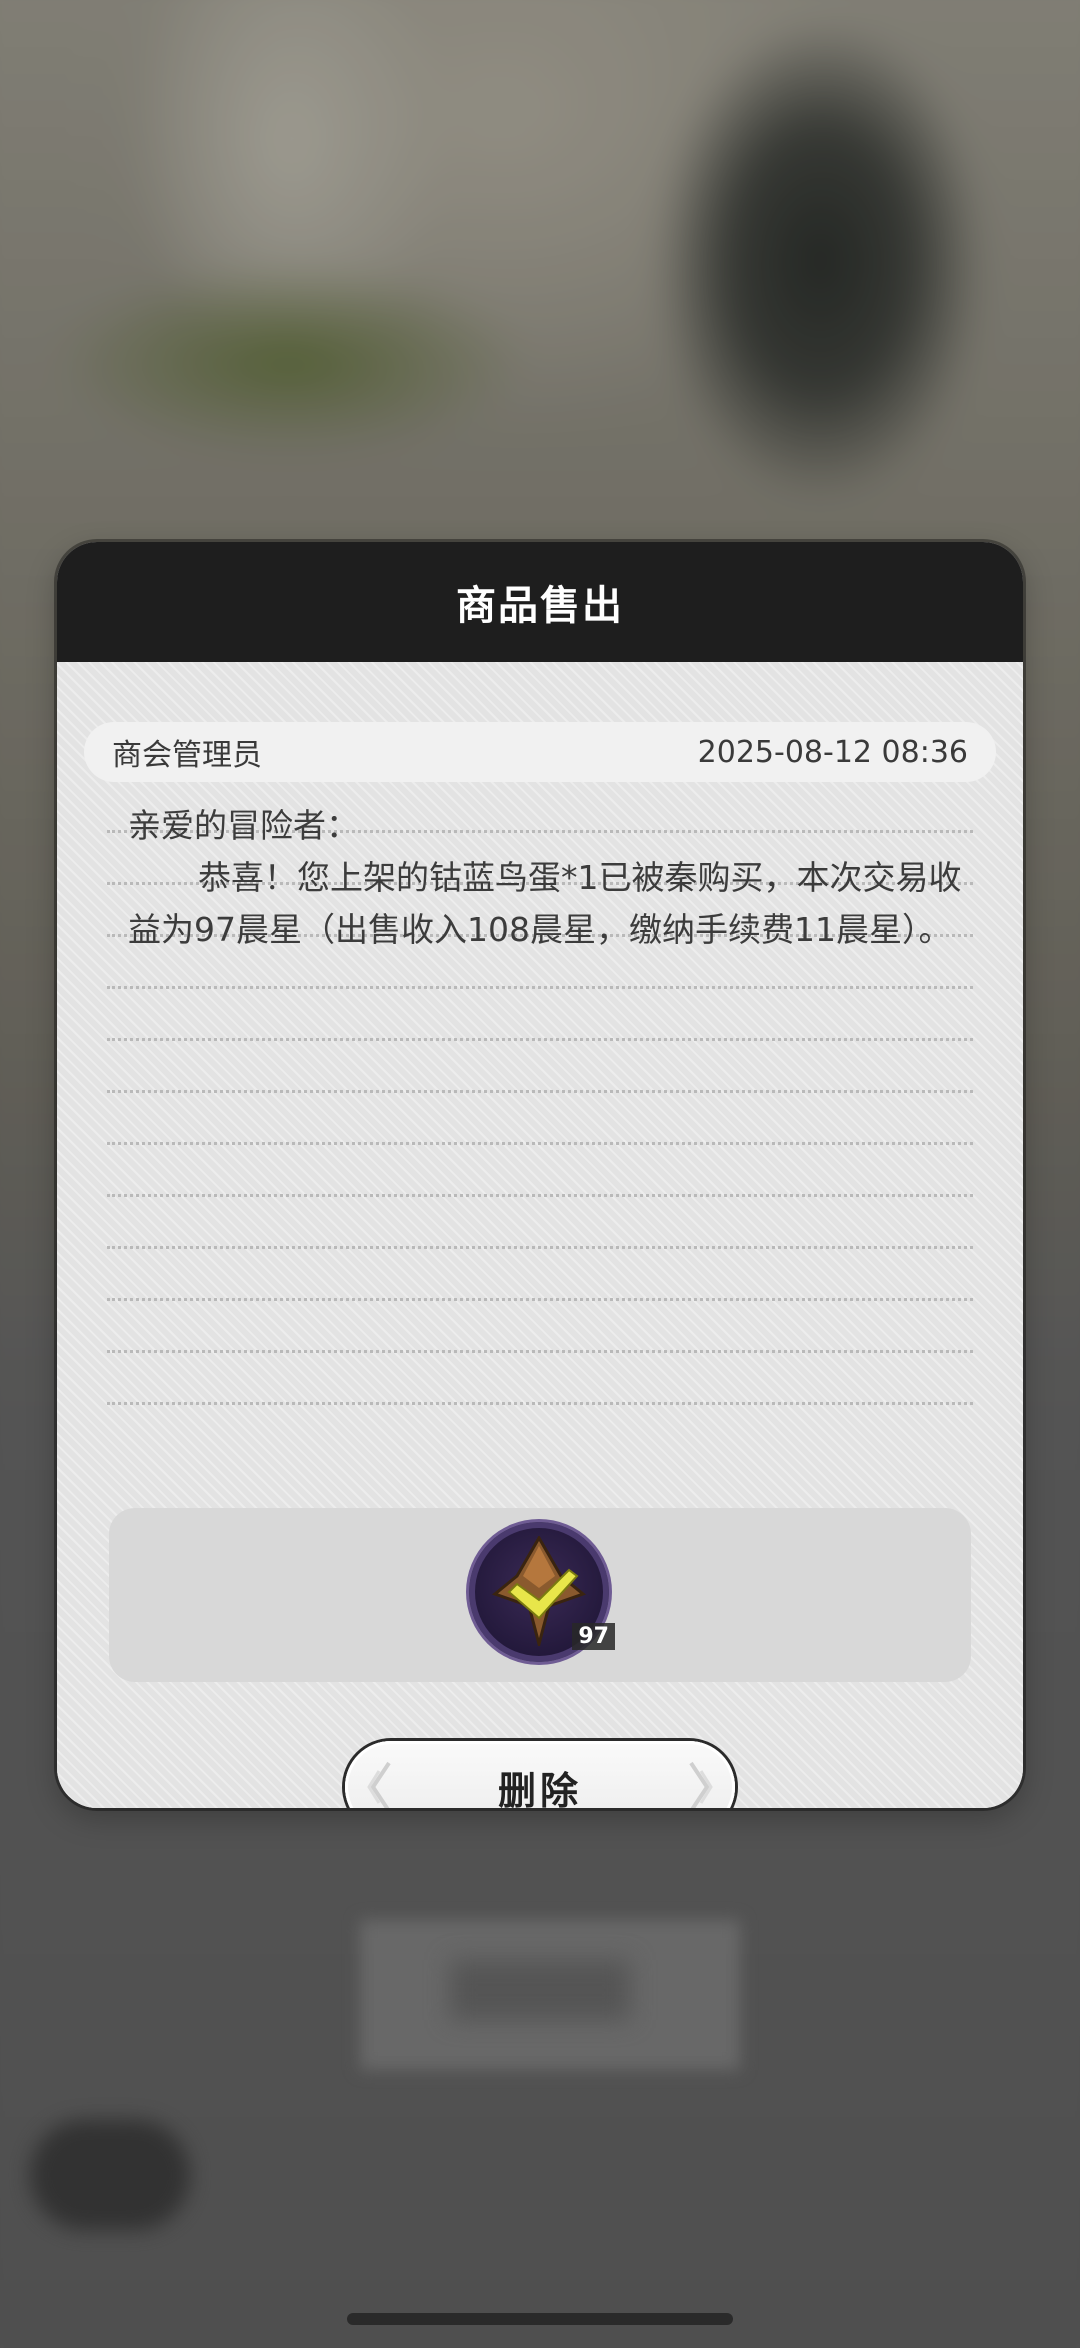 The width and height of the screenshot is (1080, 2348). I want to click on reward-box: 97, so click(540, 1595).